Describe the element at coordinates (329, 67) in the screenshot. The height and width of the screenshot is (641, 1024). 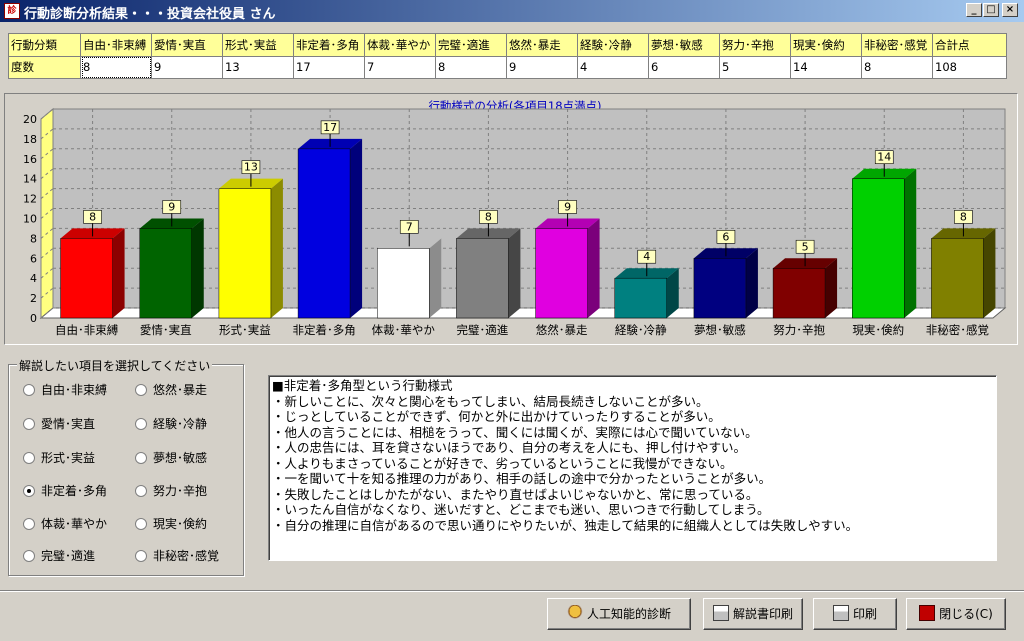
I see `table-cell: 17` at that location.